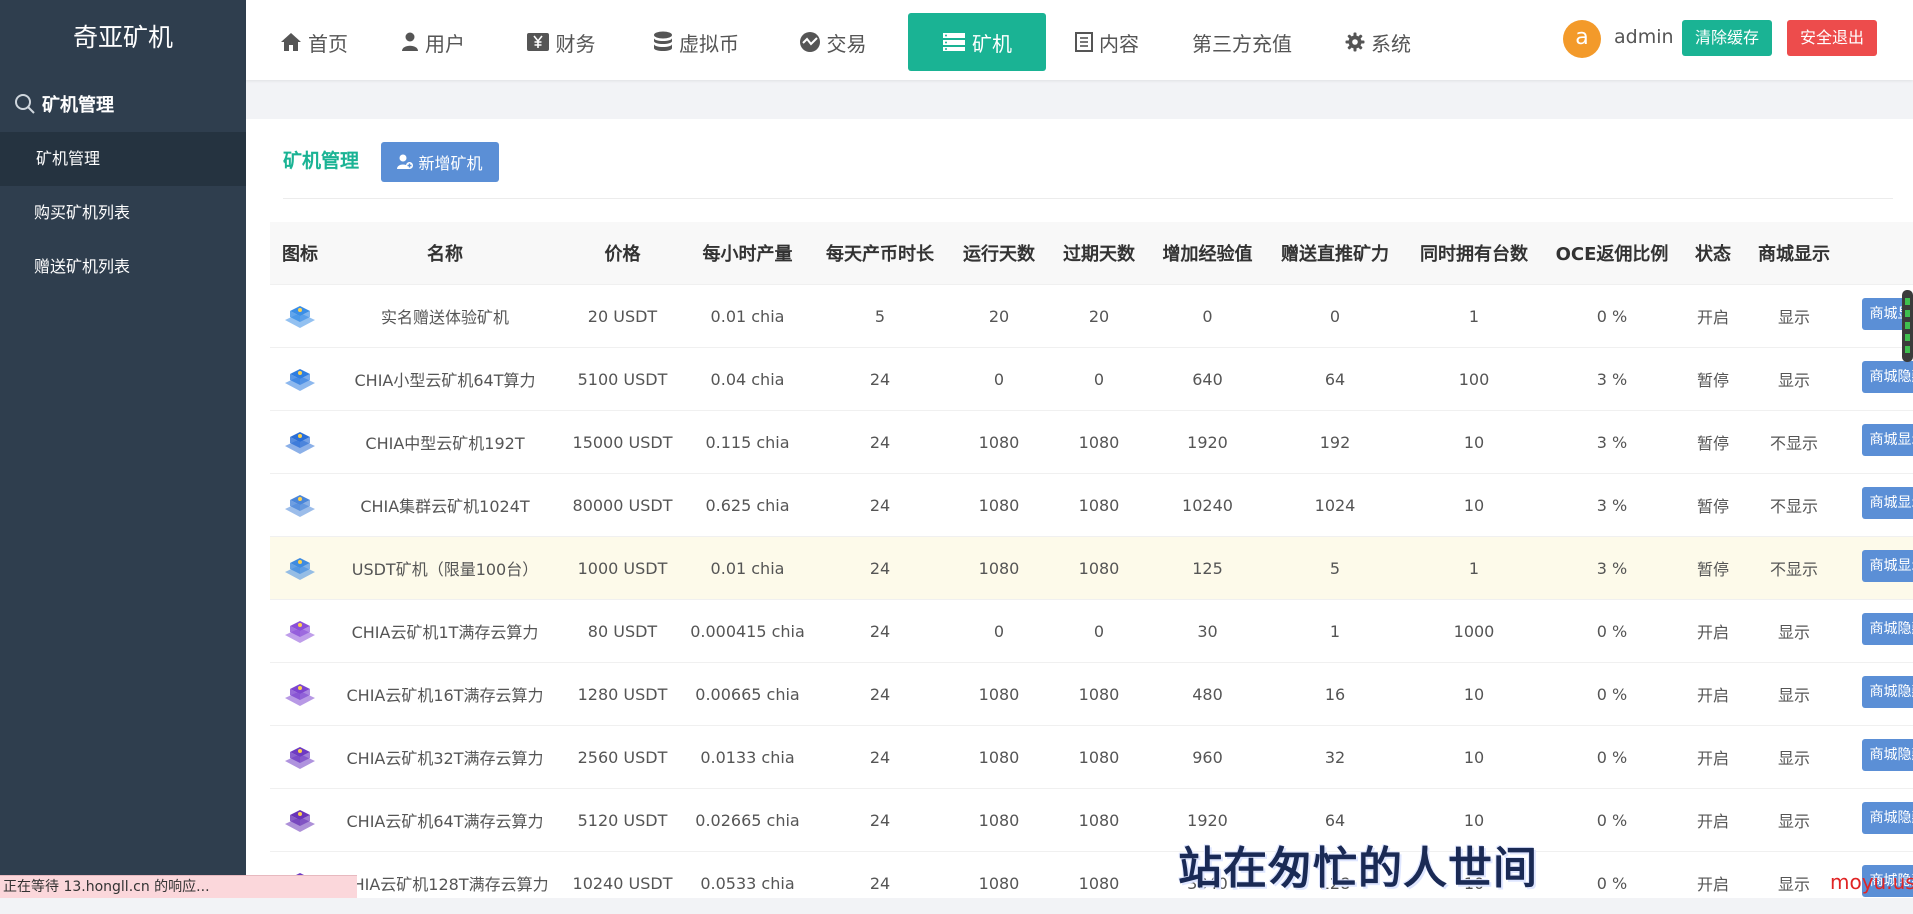 The width and height of the screenshot is (1913, 914). What do you see at coordinates (123, 104) in the screenshot?
I see `sidebar-section-header: 矿机管理` at bounding box center [123, 104].